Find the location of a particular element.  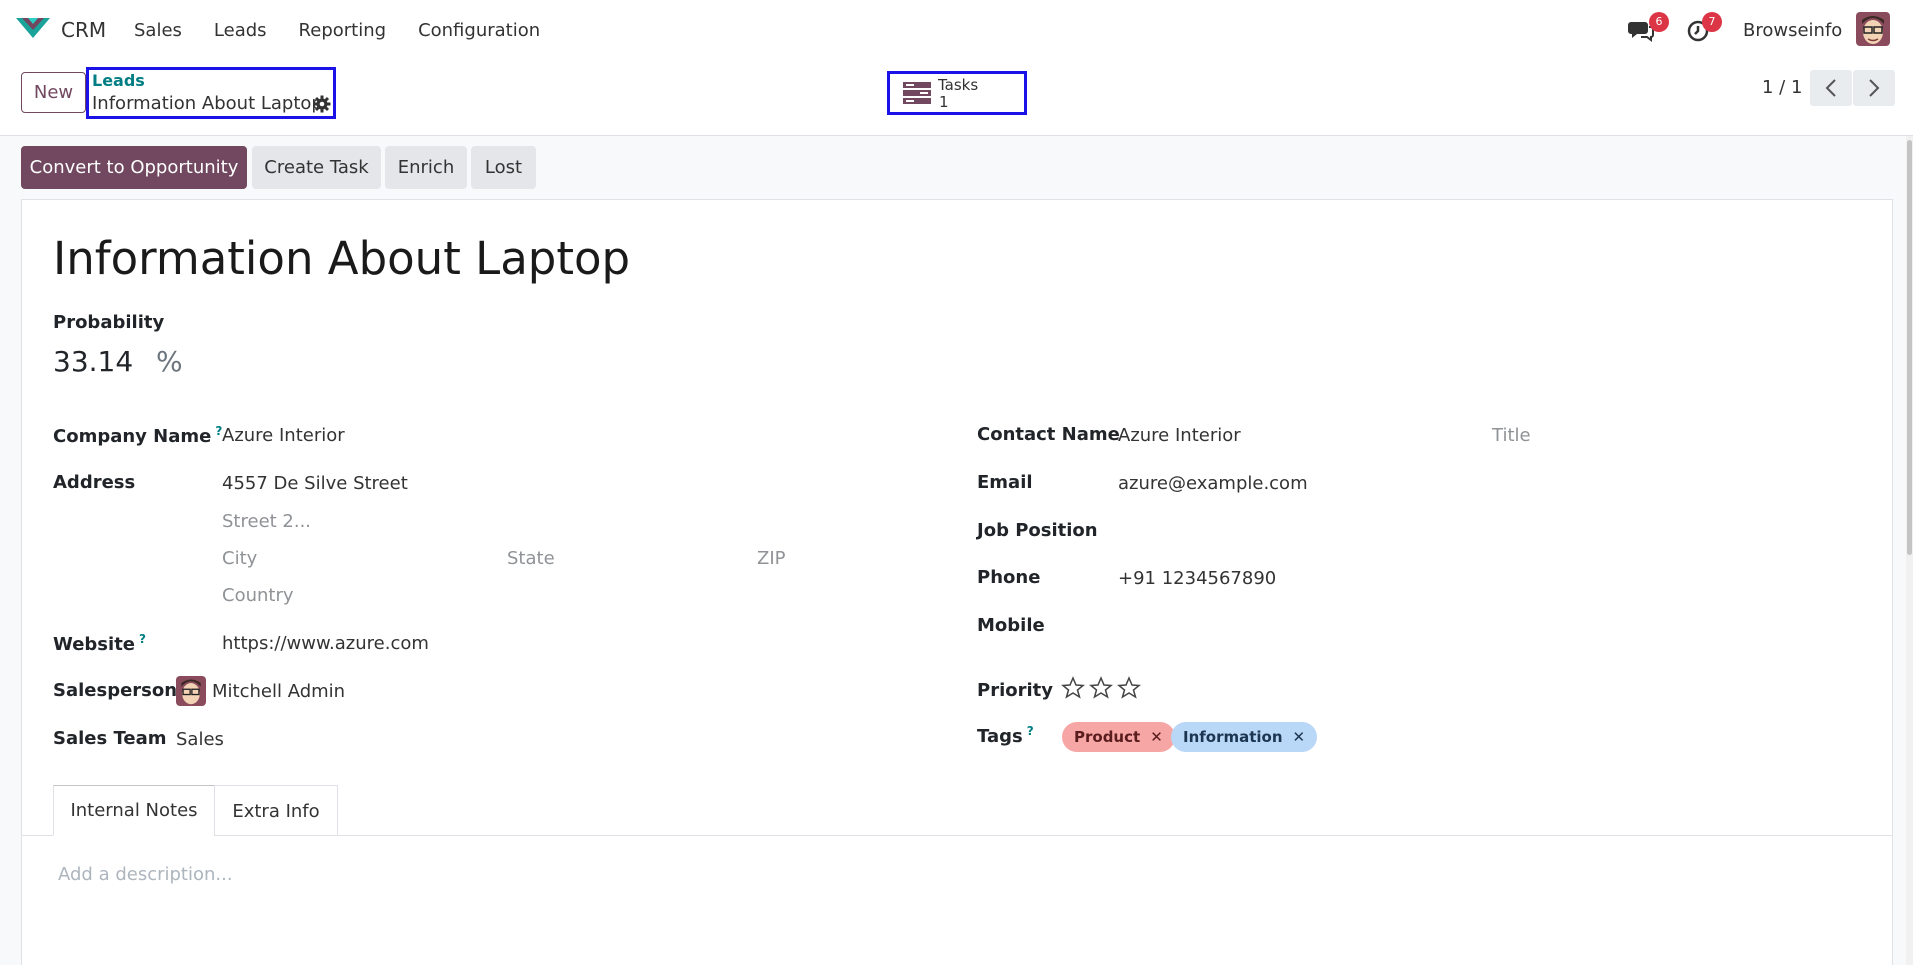

address-label: Address is located at coordinates (94, 482).